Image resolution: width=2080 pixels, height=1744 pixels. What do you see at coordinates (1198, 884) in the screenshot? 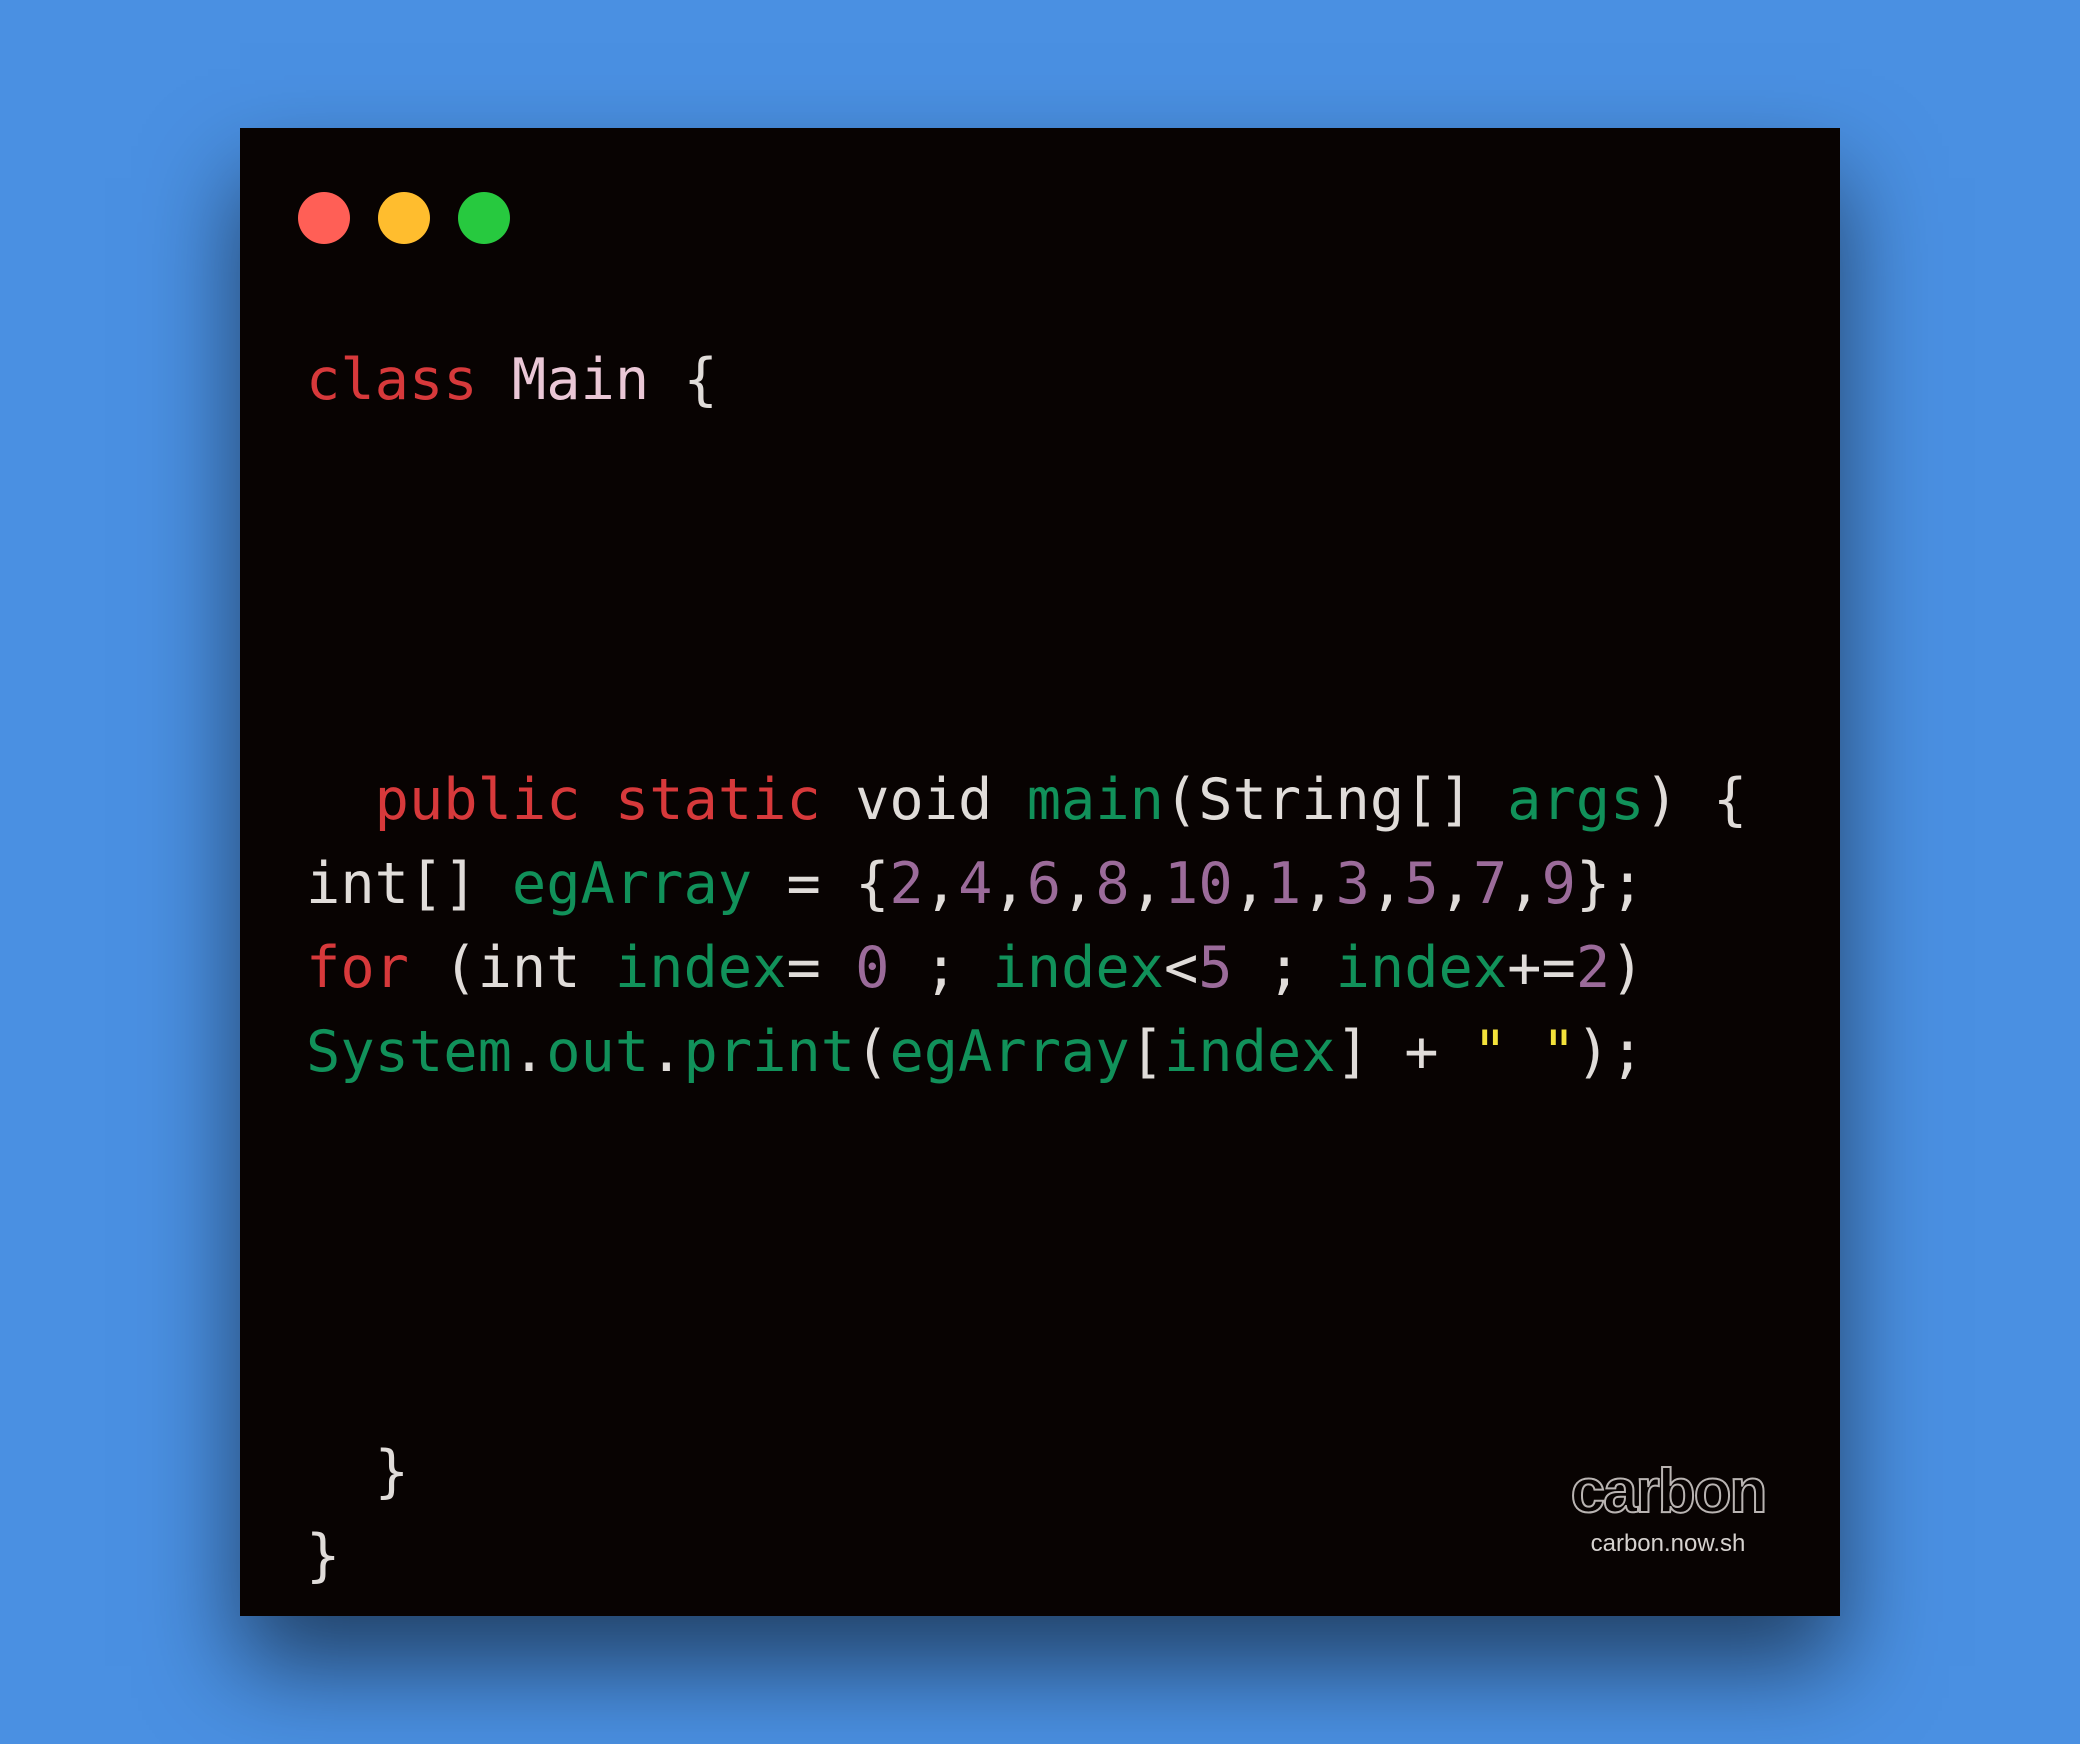
I see `code-token: 10` at bounding box center [1198, 884].